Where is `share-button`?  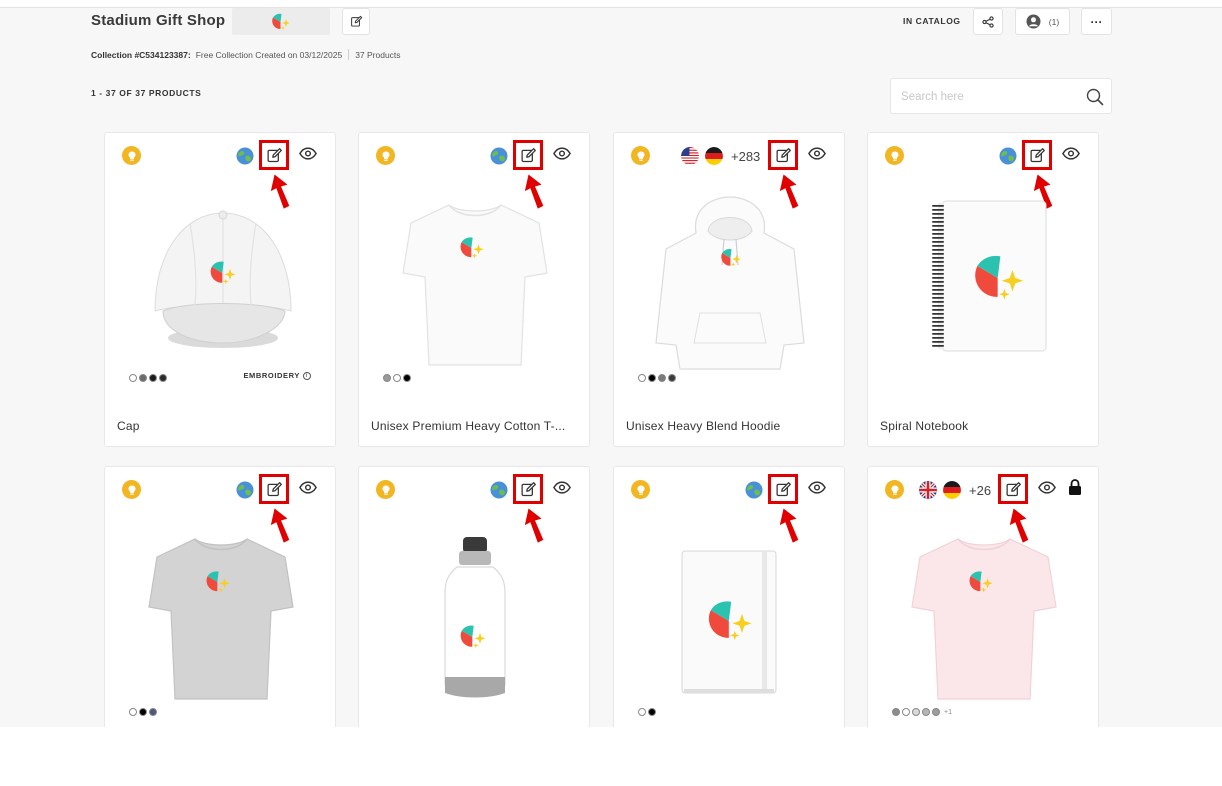
share-button is located at coordinates (988, 21).